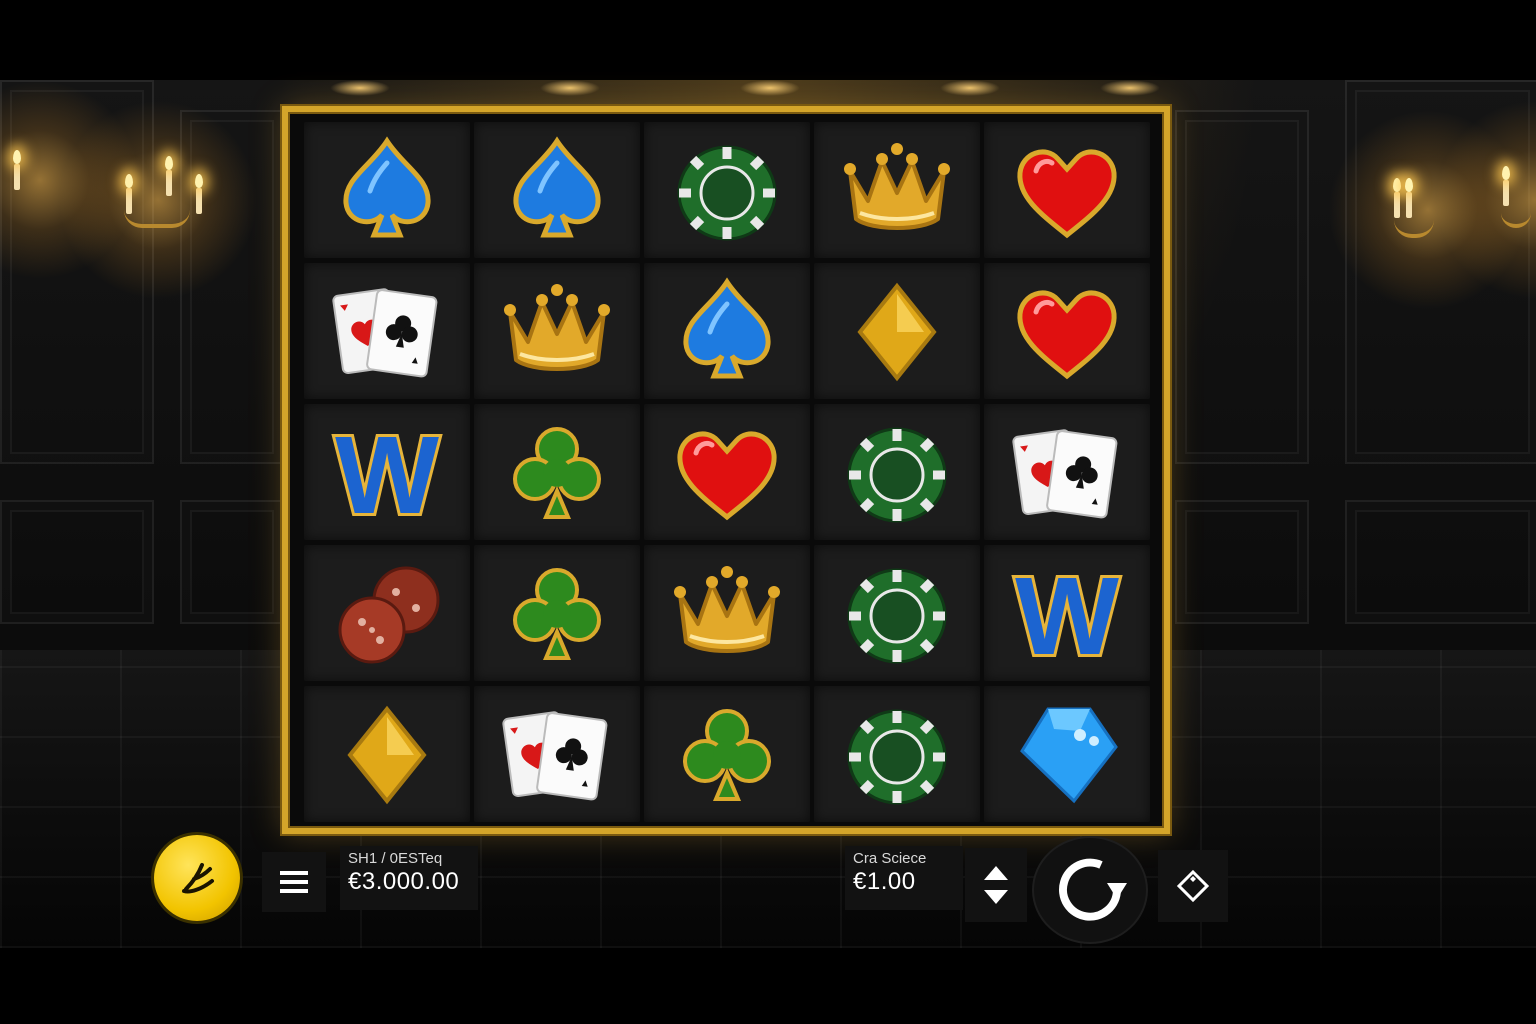  I want to click on letterbox-top, so click(768, 40).